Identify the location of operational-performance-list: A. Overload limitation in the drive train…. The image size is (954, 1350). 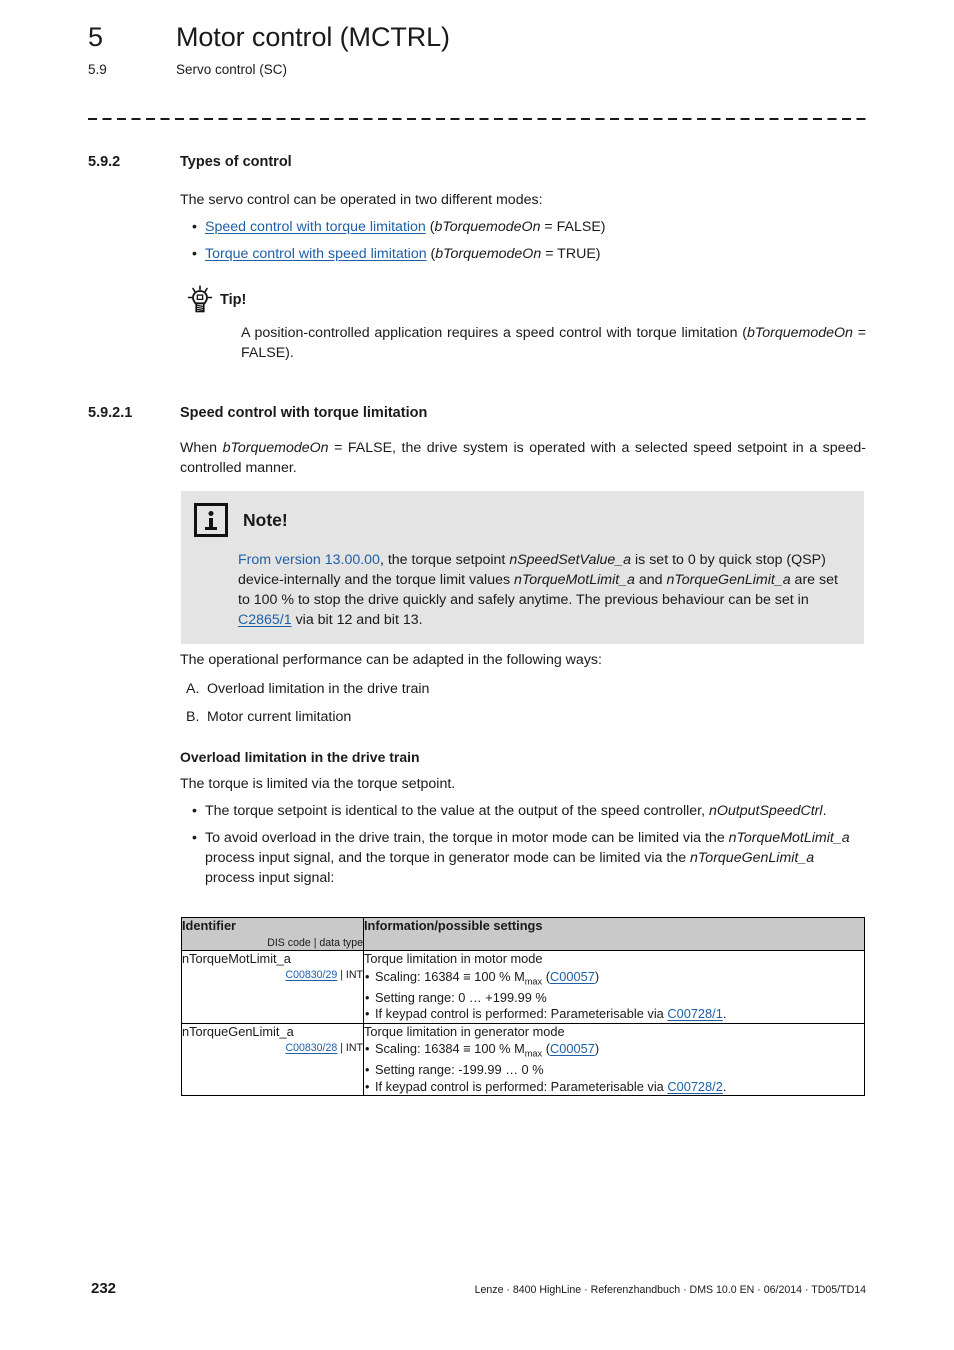
(523, 707).